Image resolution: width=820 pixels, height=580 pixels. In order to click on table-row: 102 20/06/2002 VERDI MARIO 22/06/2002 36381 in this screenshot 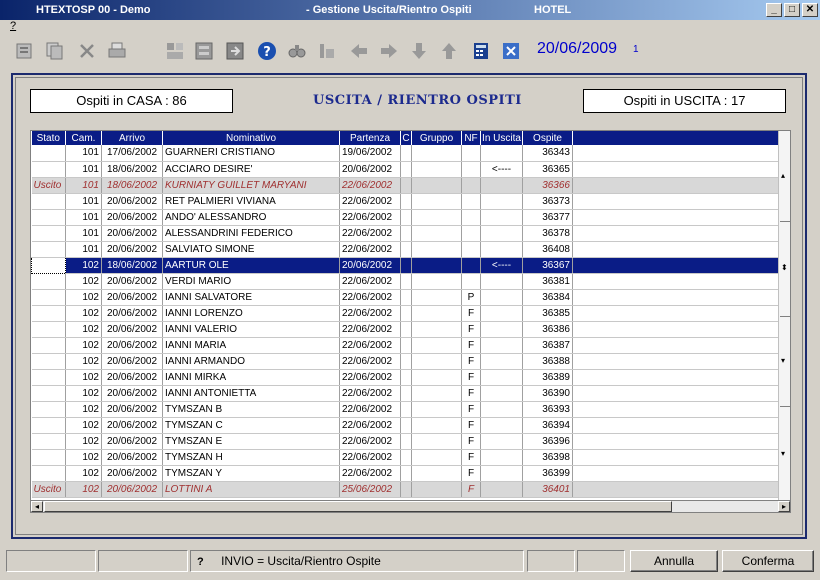, I will do `click(406, 281)`.